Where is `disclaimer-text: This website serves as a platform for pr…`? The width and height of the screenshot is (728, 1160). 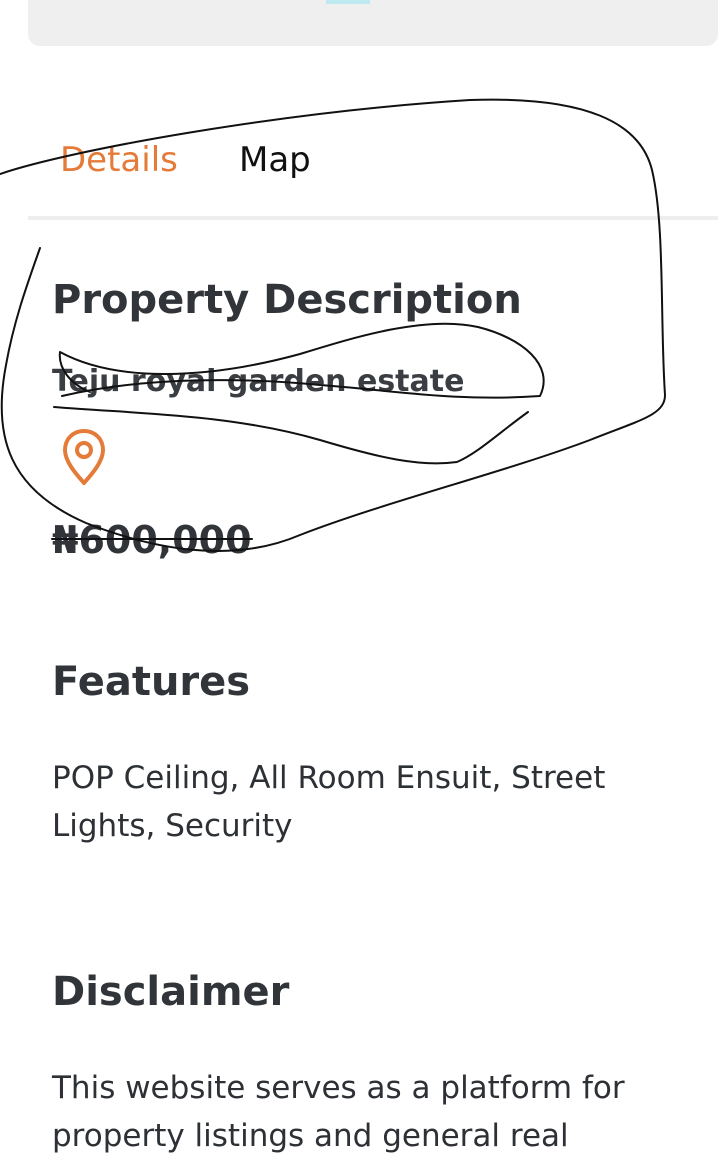
disclaimer-text: This website serves as a platform for pr… is located at coordinates (338, 1112).